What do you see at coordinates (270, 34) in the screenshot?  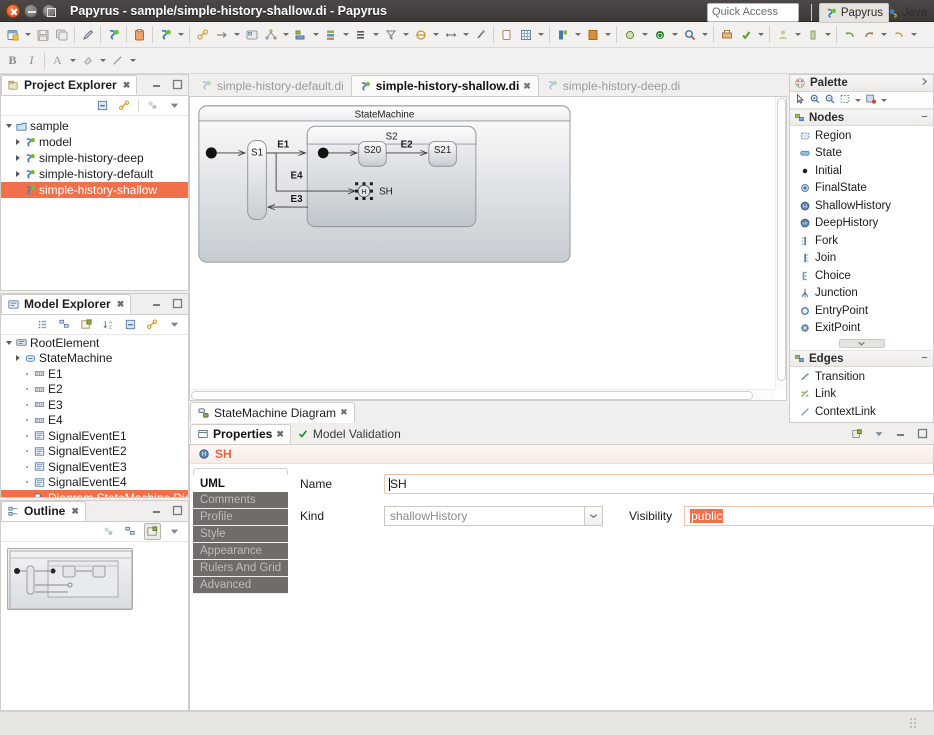 I see `arrange-icon` at bounding box center [270, 34].